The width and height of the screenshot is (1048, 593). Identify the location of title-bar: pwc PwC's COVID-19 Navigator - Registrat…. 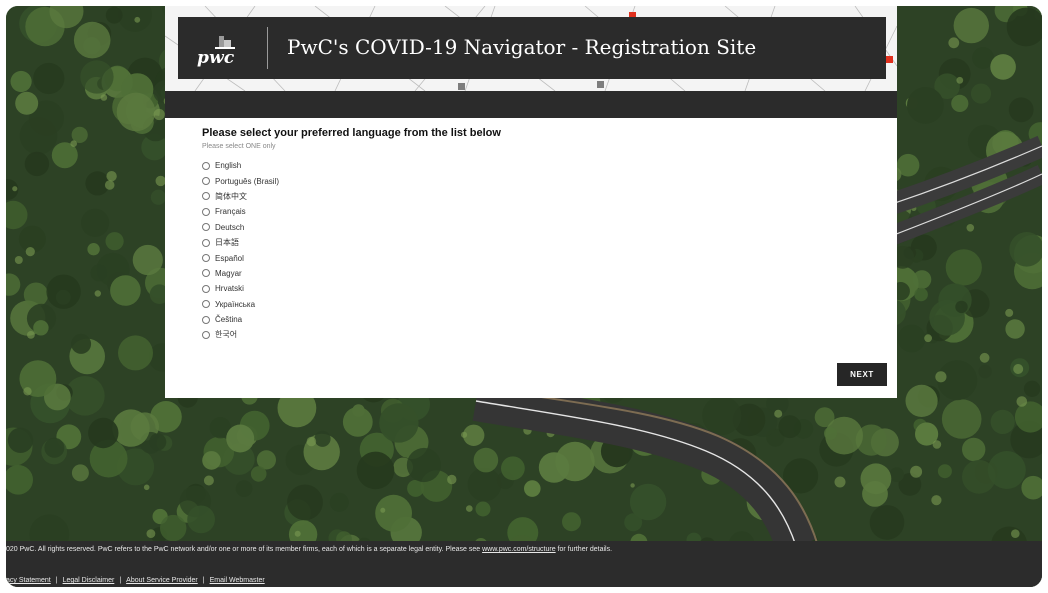
(532, 48).